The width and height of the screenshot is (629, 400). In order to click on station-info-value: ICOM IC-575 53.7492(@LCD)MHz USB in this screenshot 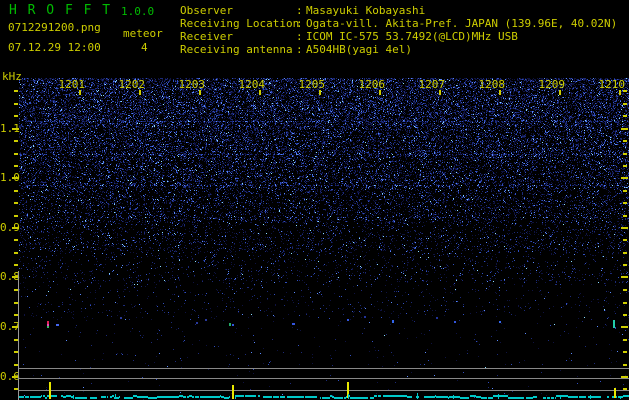, I will do `click(412, 36)`.